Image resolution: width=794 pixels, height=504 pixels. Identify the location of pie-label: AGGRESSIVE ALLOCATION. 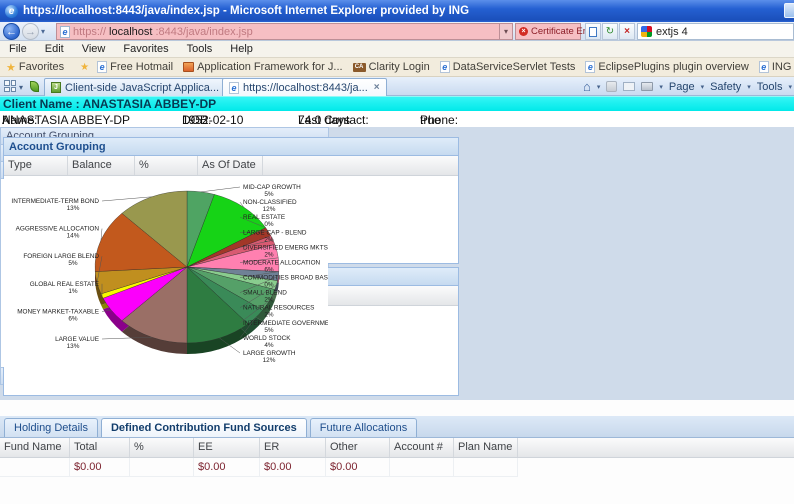
(58, 229).